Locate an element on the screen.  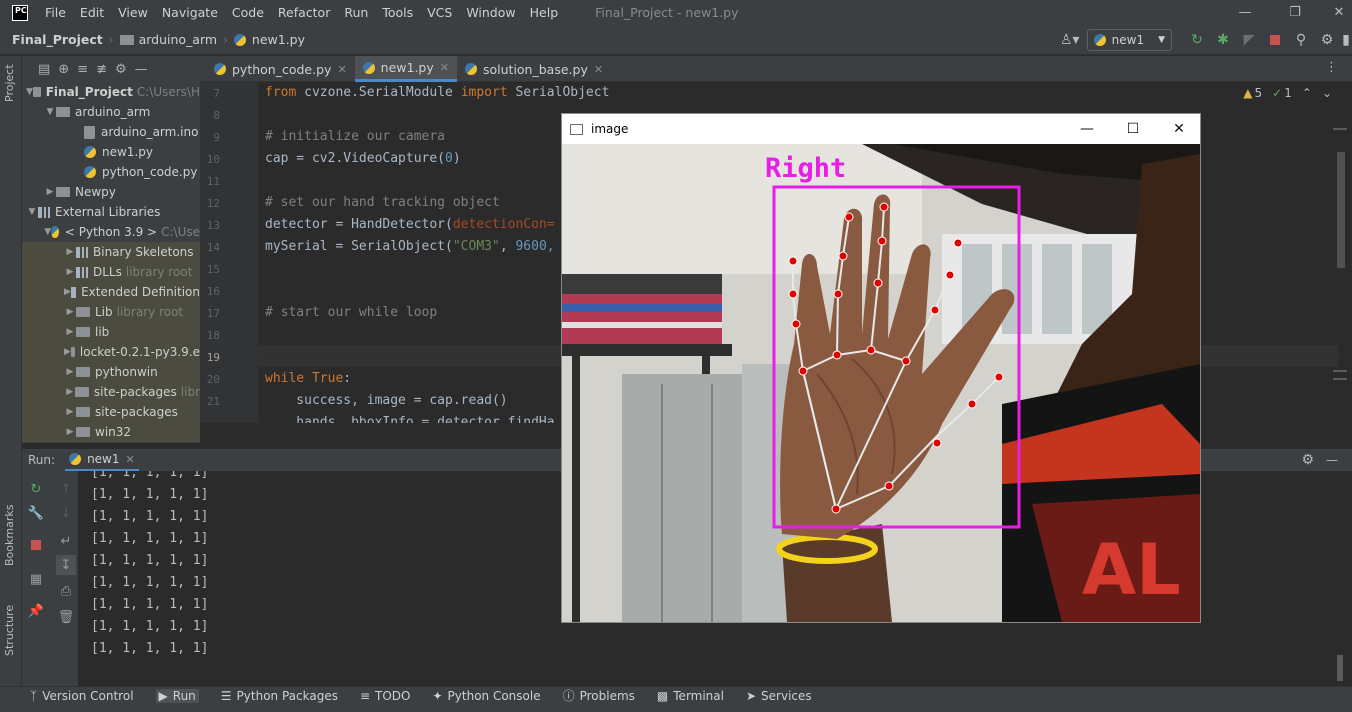
console-scrollbar is located at coordinates (1340, 668).